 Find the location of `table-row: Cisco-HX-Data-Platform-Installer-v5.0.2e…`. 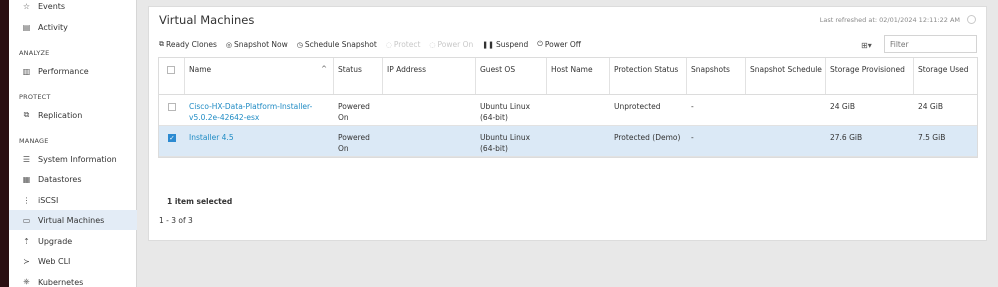

table-row: Cisco-HX-Data-Platform-Installer-v5.0.2e… is located at coordinates (568, 110).